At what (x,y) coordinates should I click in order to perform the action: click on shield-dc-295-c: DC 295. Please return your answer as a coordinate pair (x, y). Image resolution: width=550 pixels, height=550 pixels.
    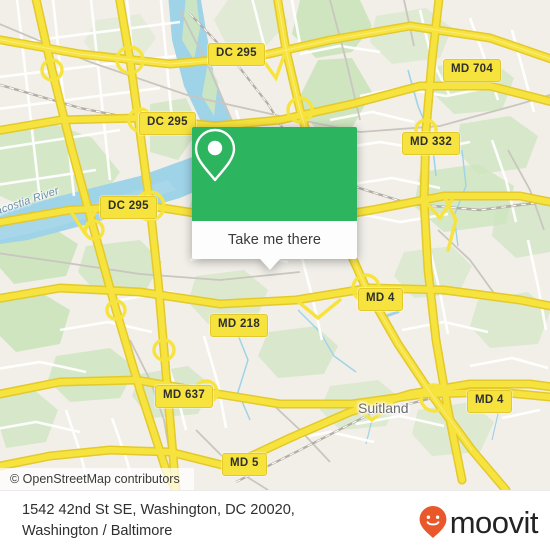
    Looking at the image, I should click on (128, 207).